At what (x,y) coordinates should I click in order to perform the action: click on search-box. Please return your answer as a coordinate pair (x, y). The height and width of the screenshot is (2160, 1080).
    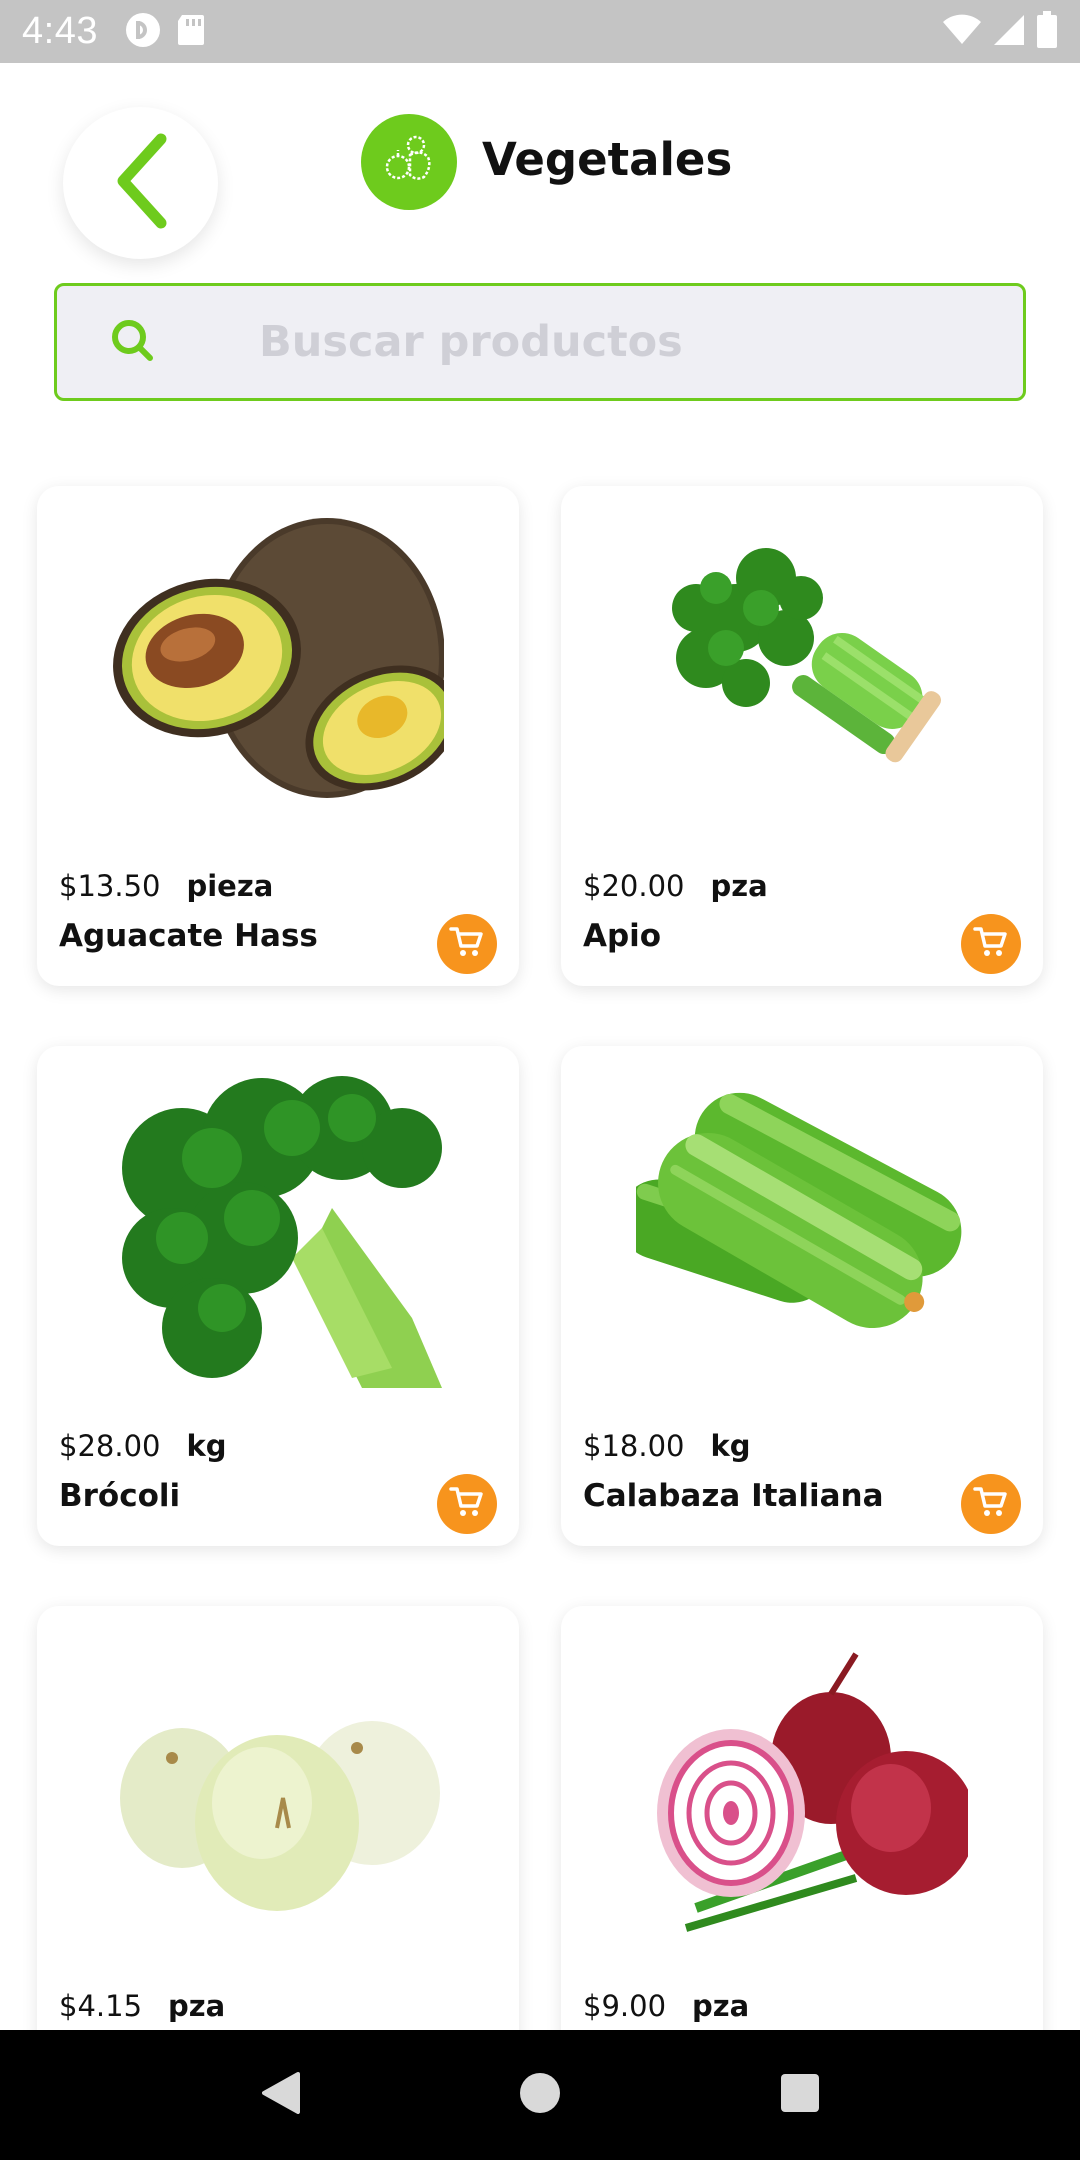
    Looking at the image, I should click on (540, 342).